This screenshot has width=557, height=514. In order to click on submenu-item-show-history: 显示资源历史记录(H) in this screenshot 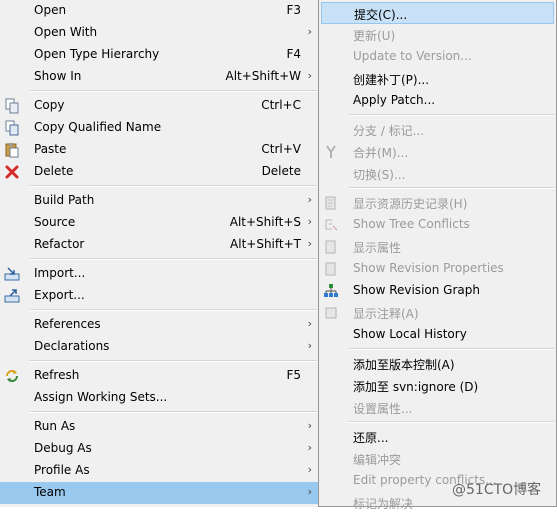, I will do `click(437, 203)`.